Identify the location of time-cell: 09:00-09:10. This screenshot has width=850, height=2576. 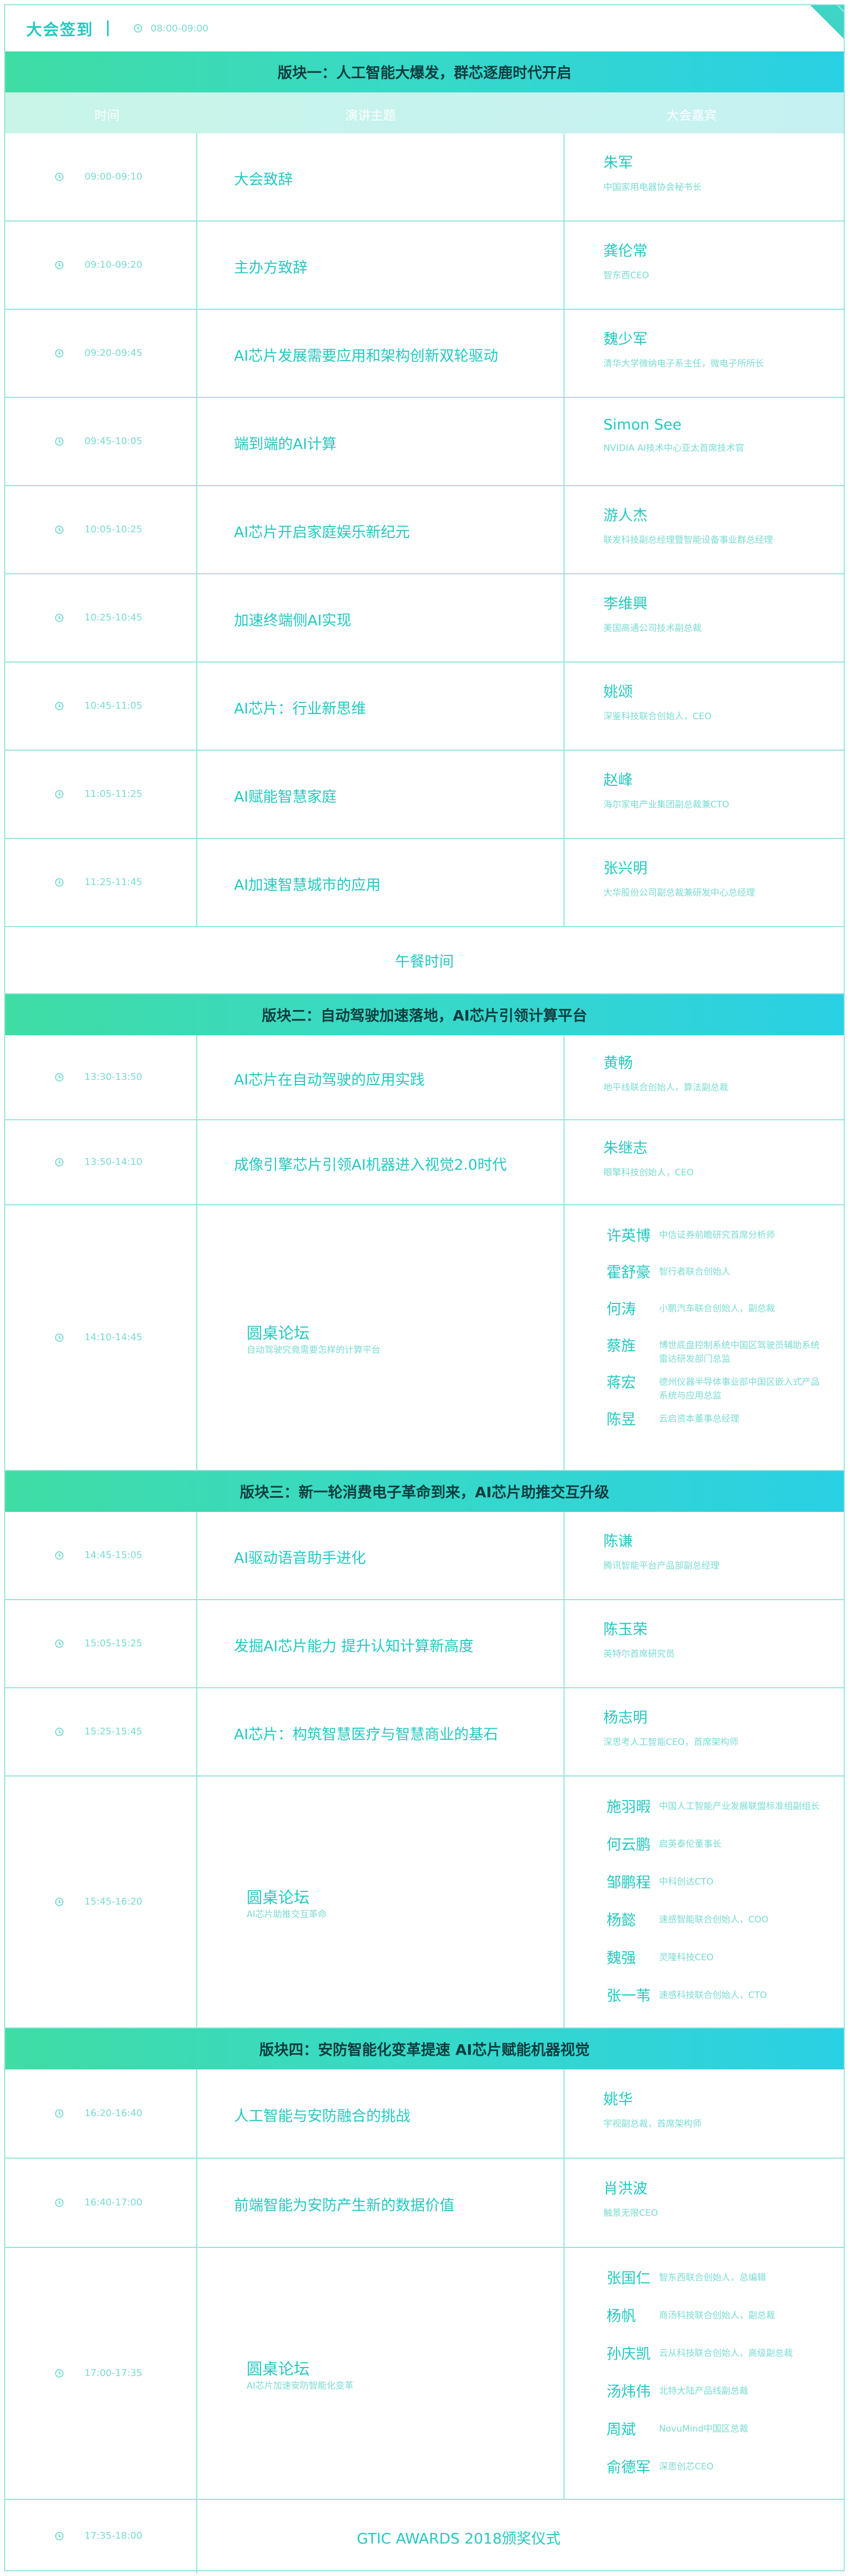
(98, 176).